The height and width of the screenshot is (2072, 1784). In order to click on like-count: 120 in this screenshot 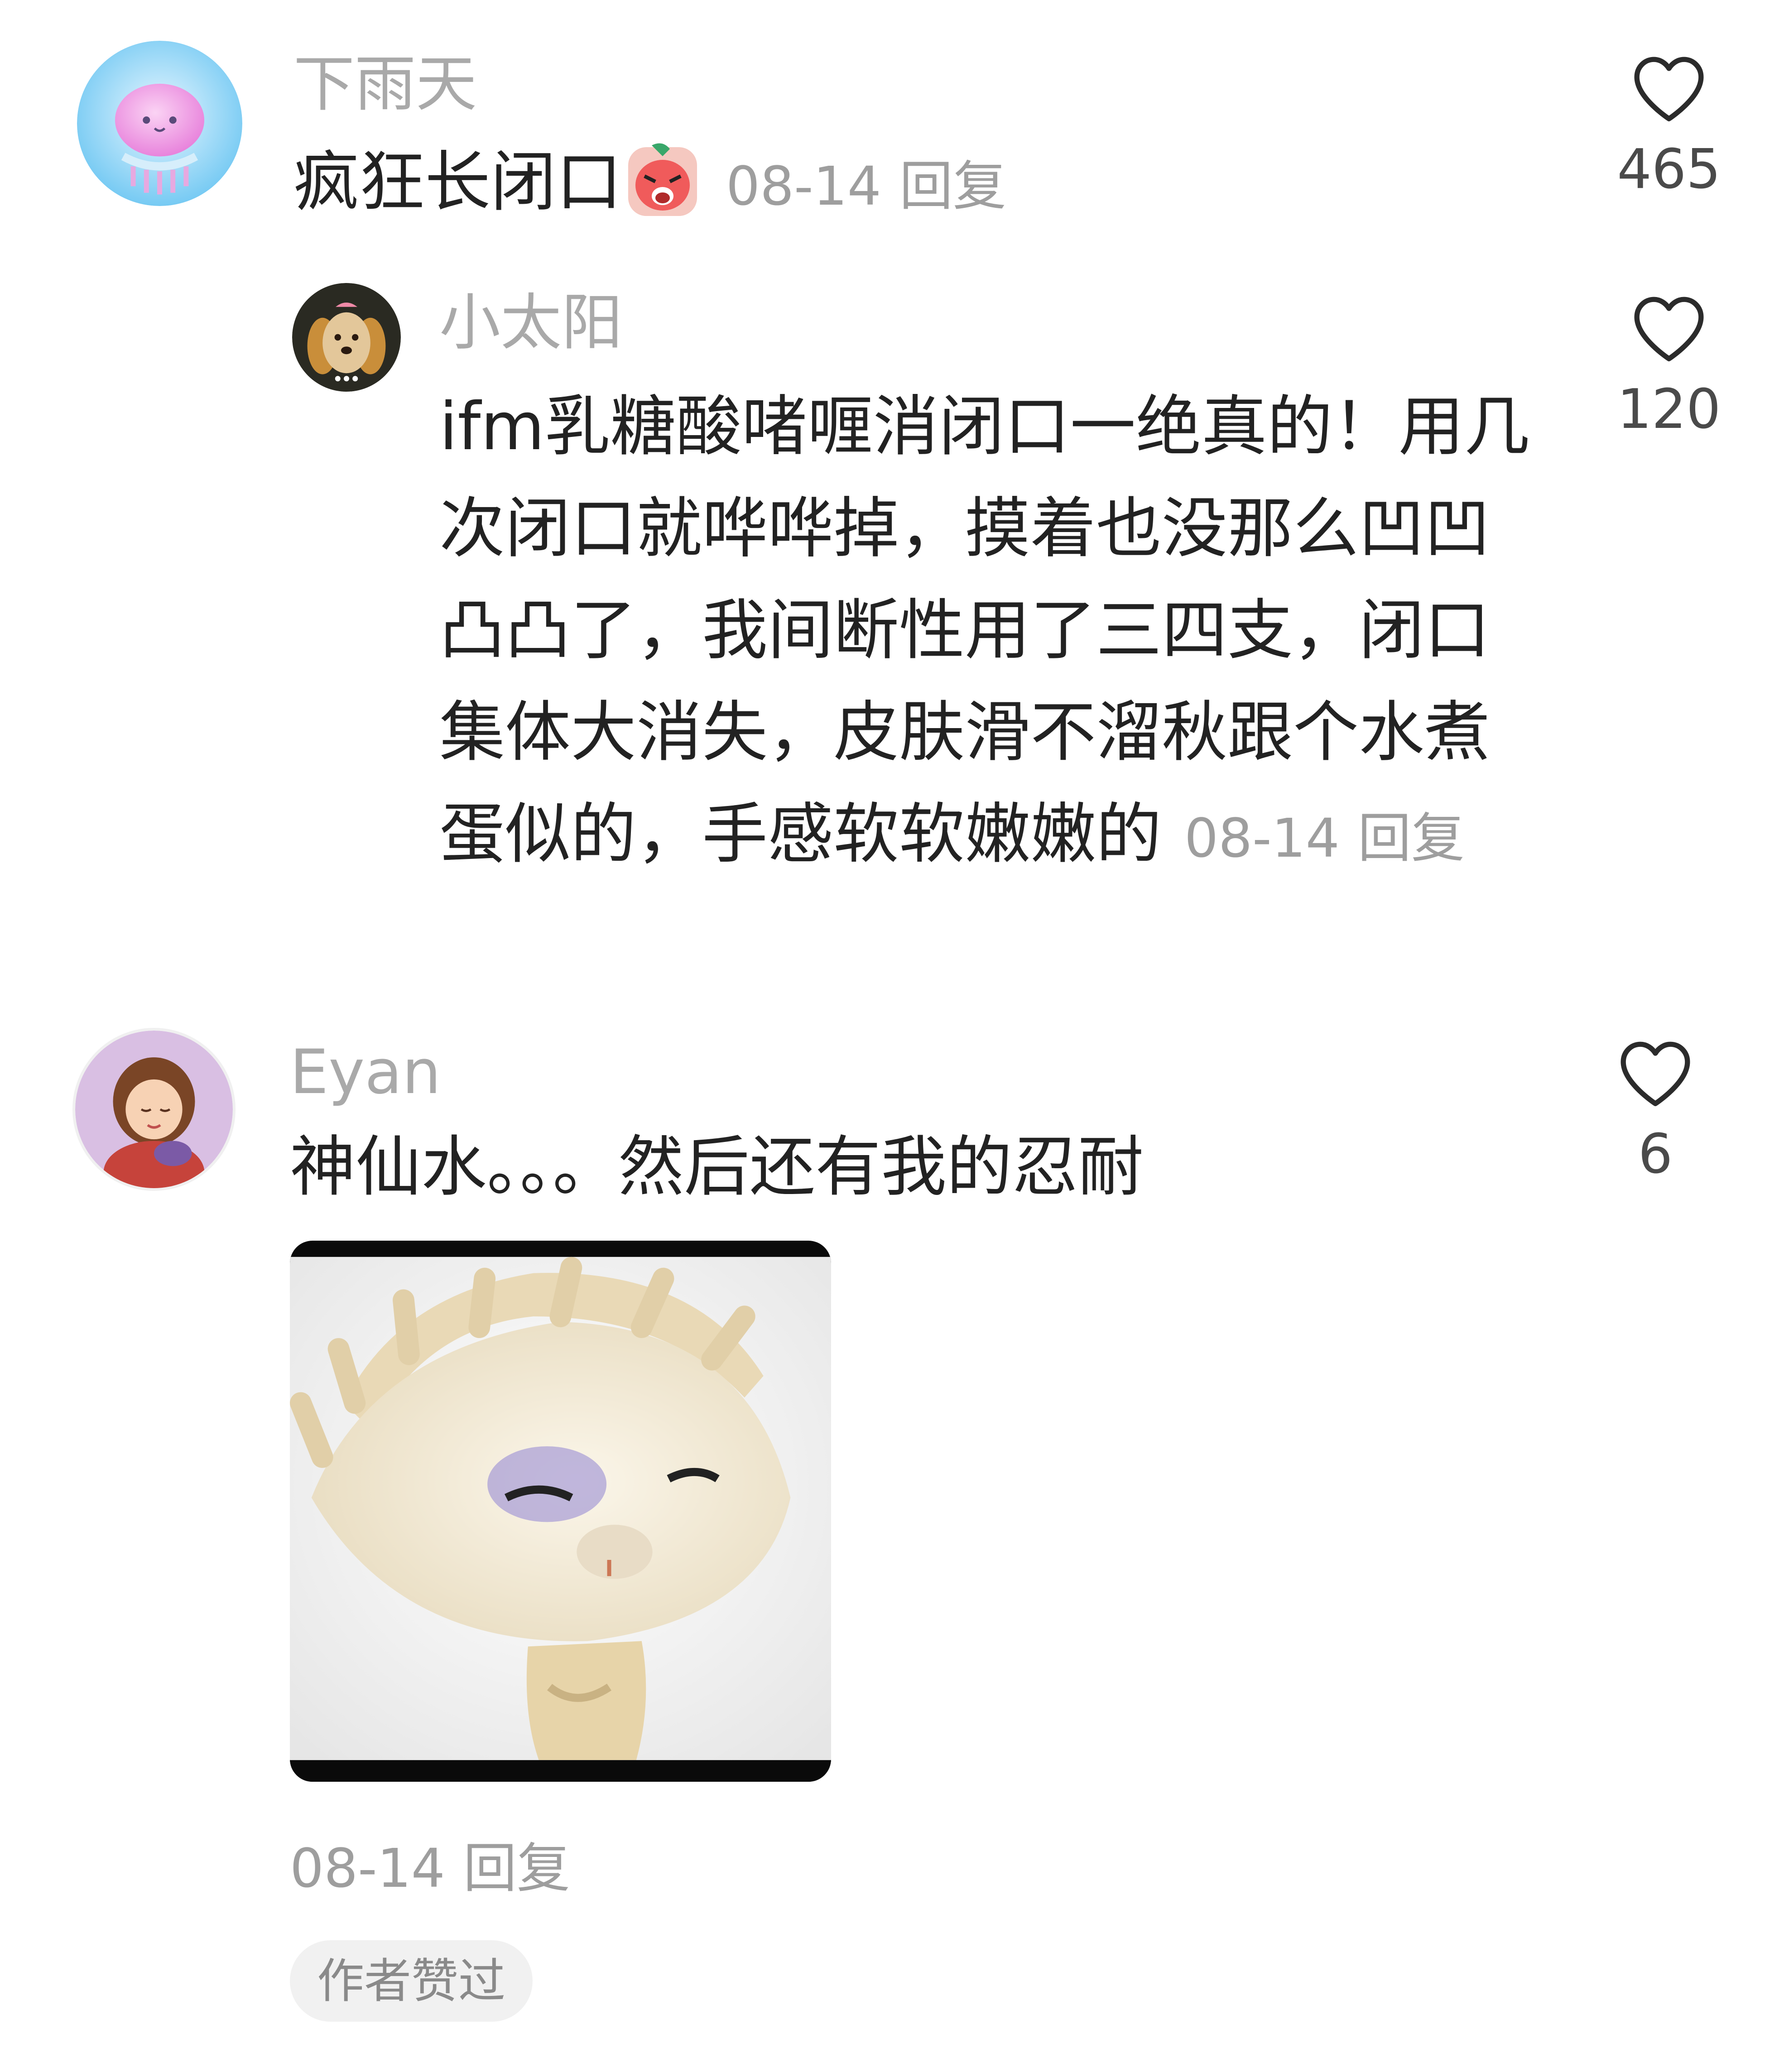, I will do `click(1669, 410)`.